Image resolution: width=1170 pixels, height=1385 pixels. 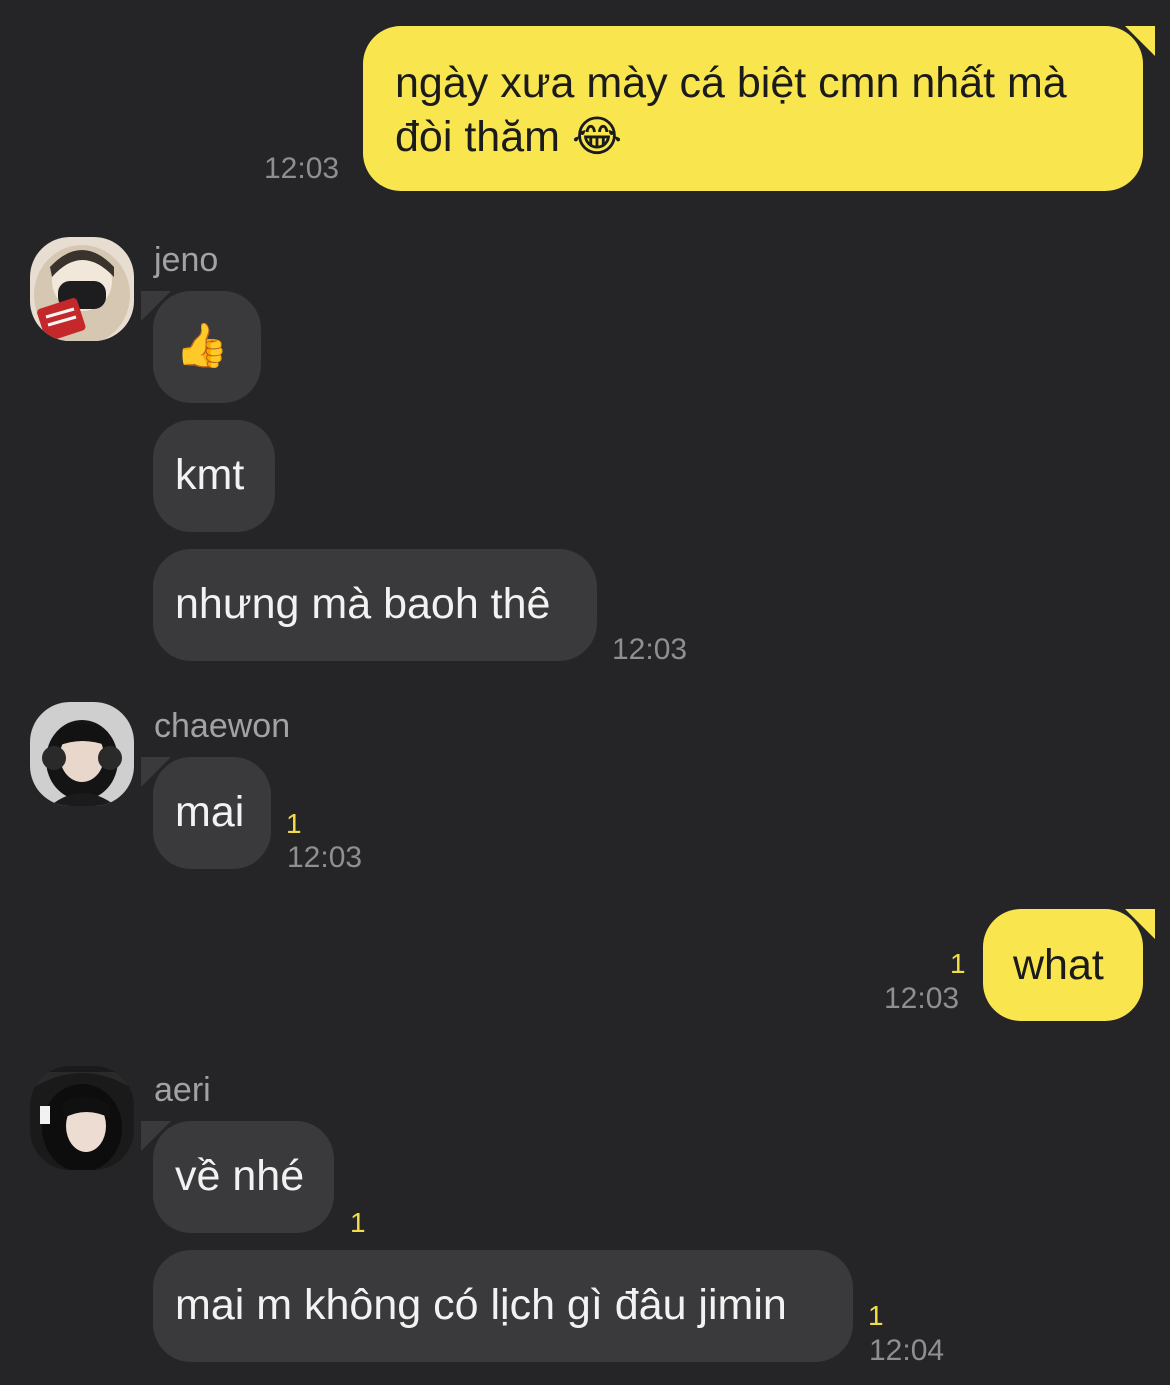 I want to click on message-text: what, so click(x=1058, y=965).